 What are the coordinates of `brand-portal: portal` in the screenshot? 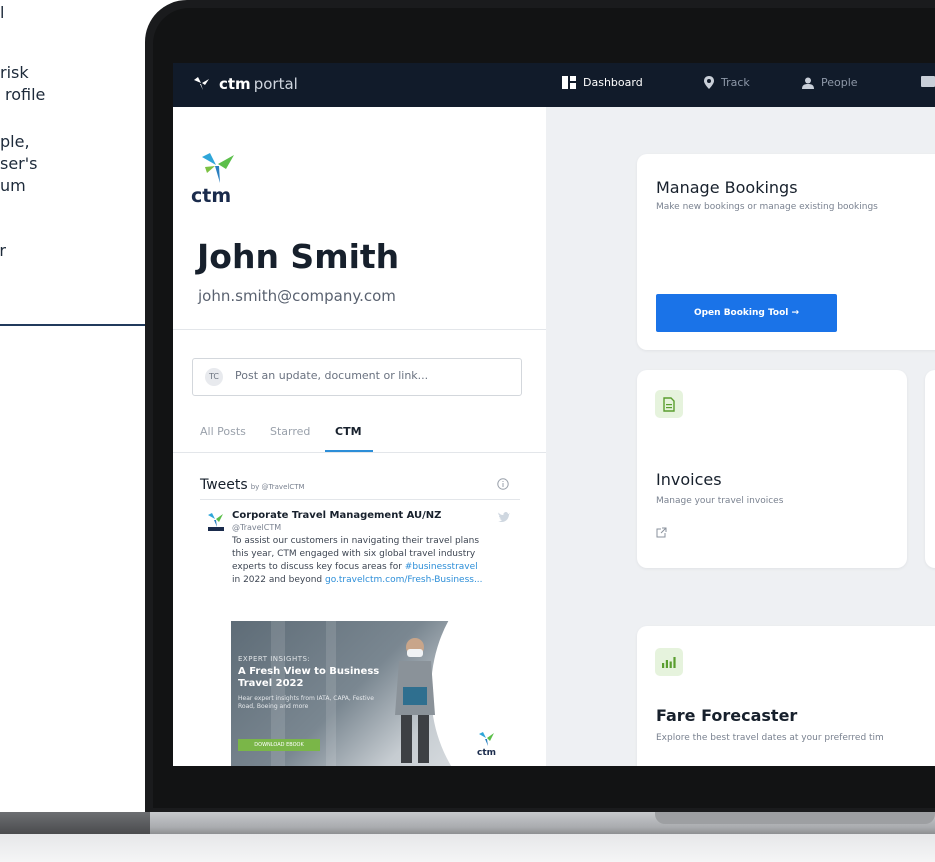 It's located at (275, 84).